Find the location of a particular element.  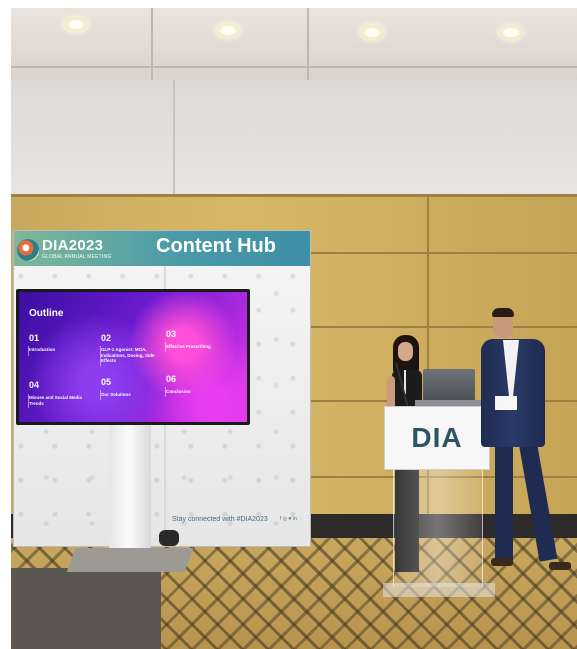

bag is located at coordinates (169, 538).